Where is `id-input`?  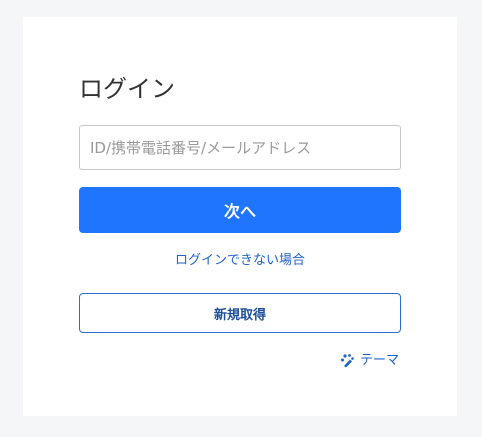
id-input is located at coordinates (240, 147).